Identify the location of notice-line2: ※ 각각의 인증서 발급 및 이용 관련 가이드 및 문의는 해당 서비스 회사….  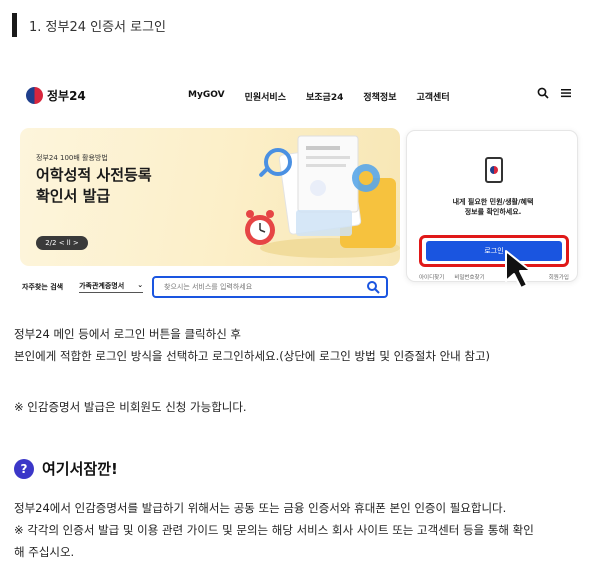
(274, 530).